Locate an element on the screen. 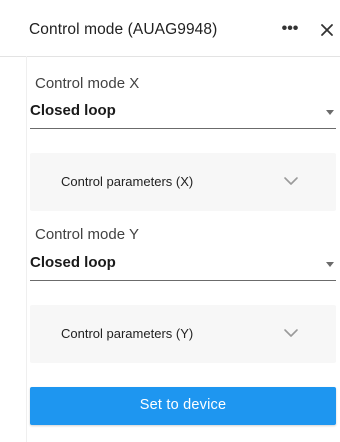 The image size is (340, 442). control-mode-x-value: Closed loop is located at coordinates (73, 110).